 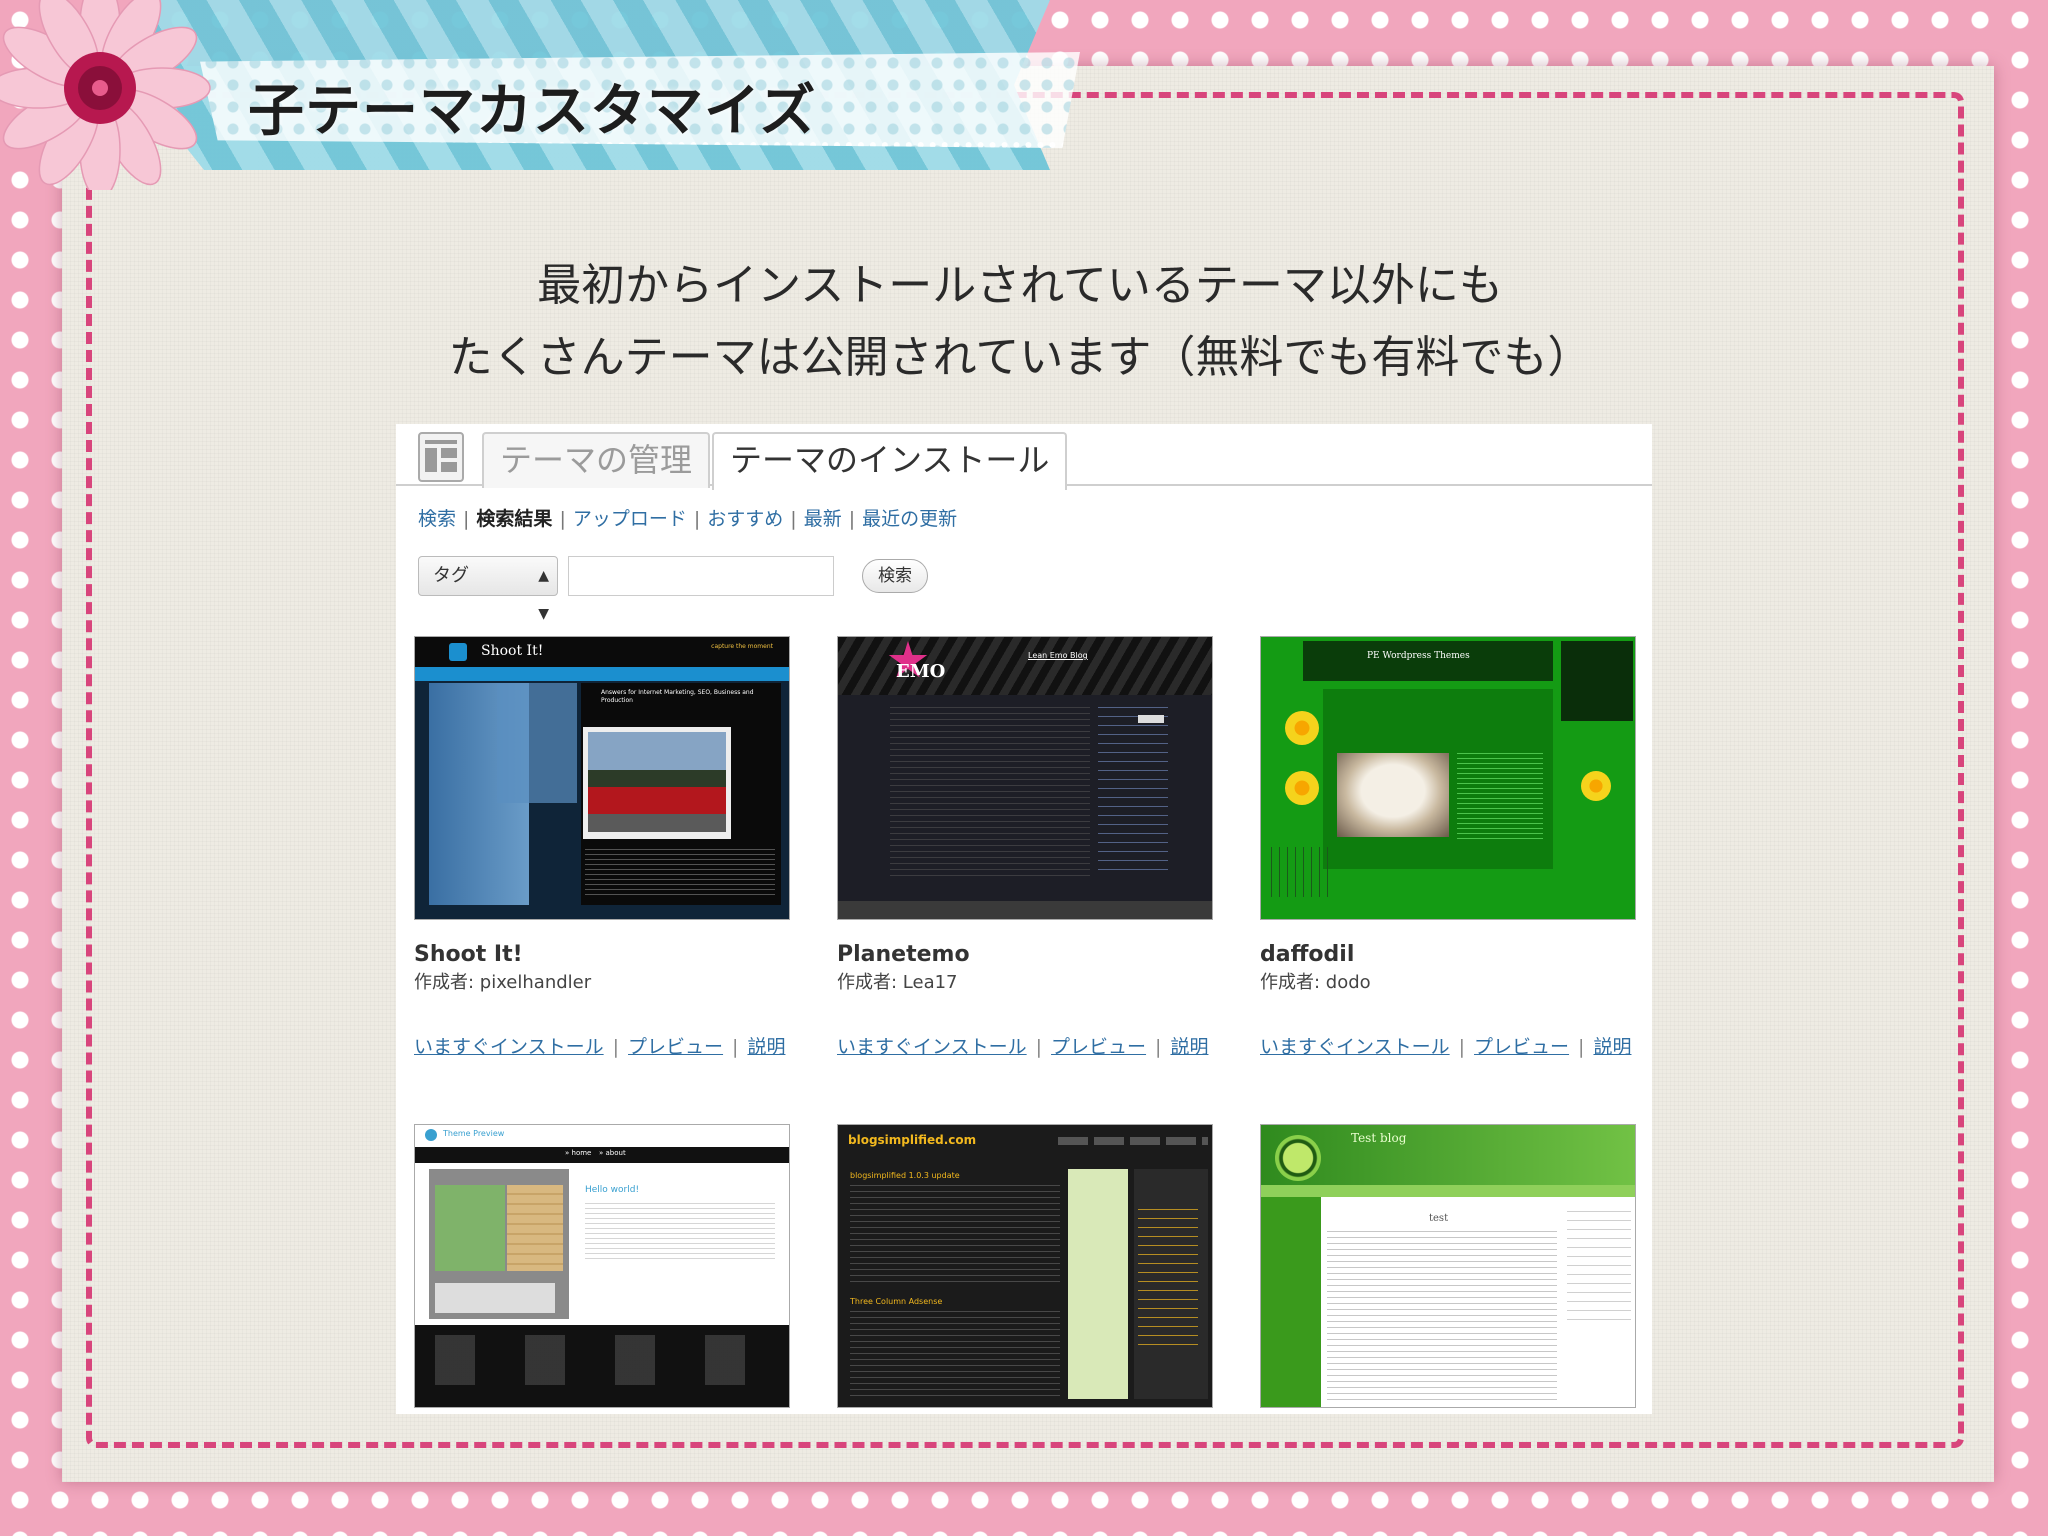 I want to click on thumb-header-text: Theme Preview, so click(x=474, y=1133).